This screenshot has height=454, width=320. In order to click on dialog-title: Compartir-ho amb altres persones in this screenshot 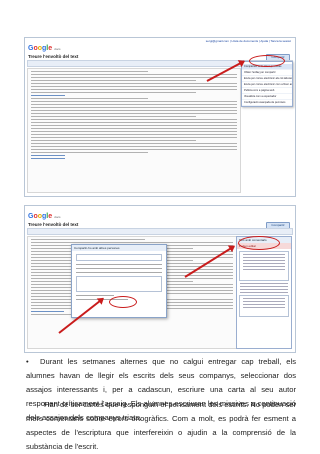, I will do `click(119, 248)`.